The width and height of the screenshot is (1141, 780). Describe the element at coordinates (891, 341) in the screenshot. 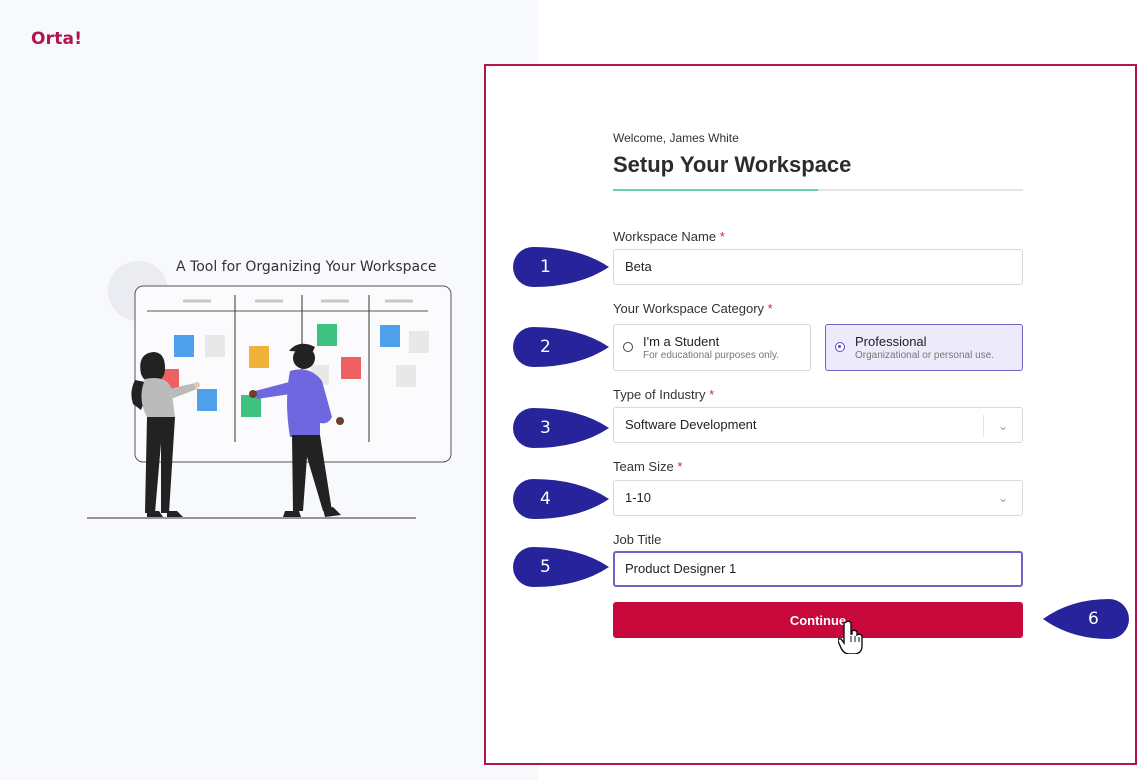

I see `category-option-title: Professional` at that location.